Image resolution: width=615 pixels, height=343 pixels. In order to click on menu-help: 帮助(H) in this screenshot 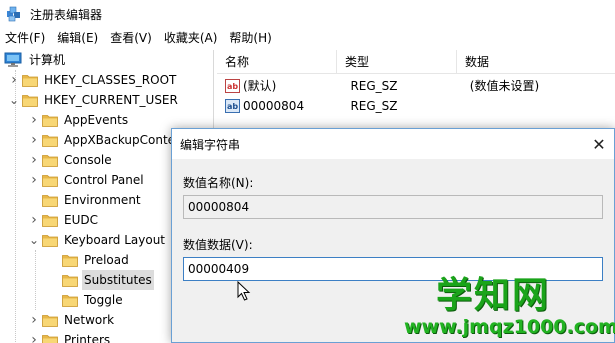, I will do `click(250, 38)`.